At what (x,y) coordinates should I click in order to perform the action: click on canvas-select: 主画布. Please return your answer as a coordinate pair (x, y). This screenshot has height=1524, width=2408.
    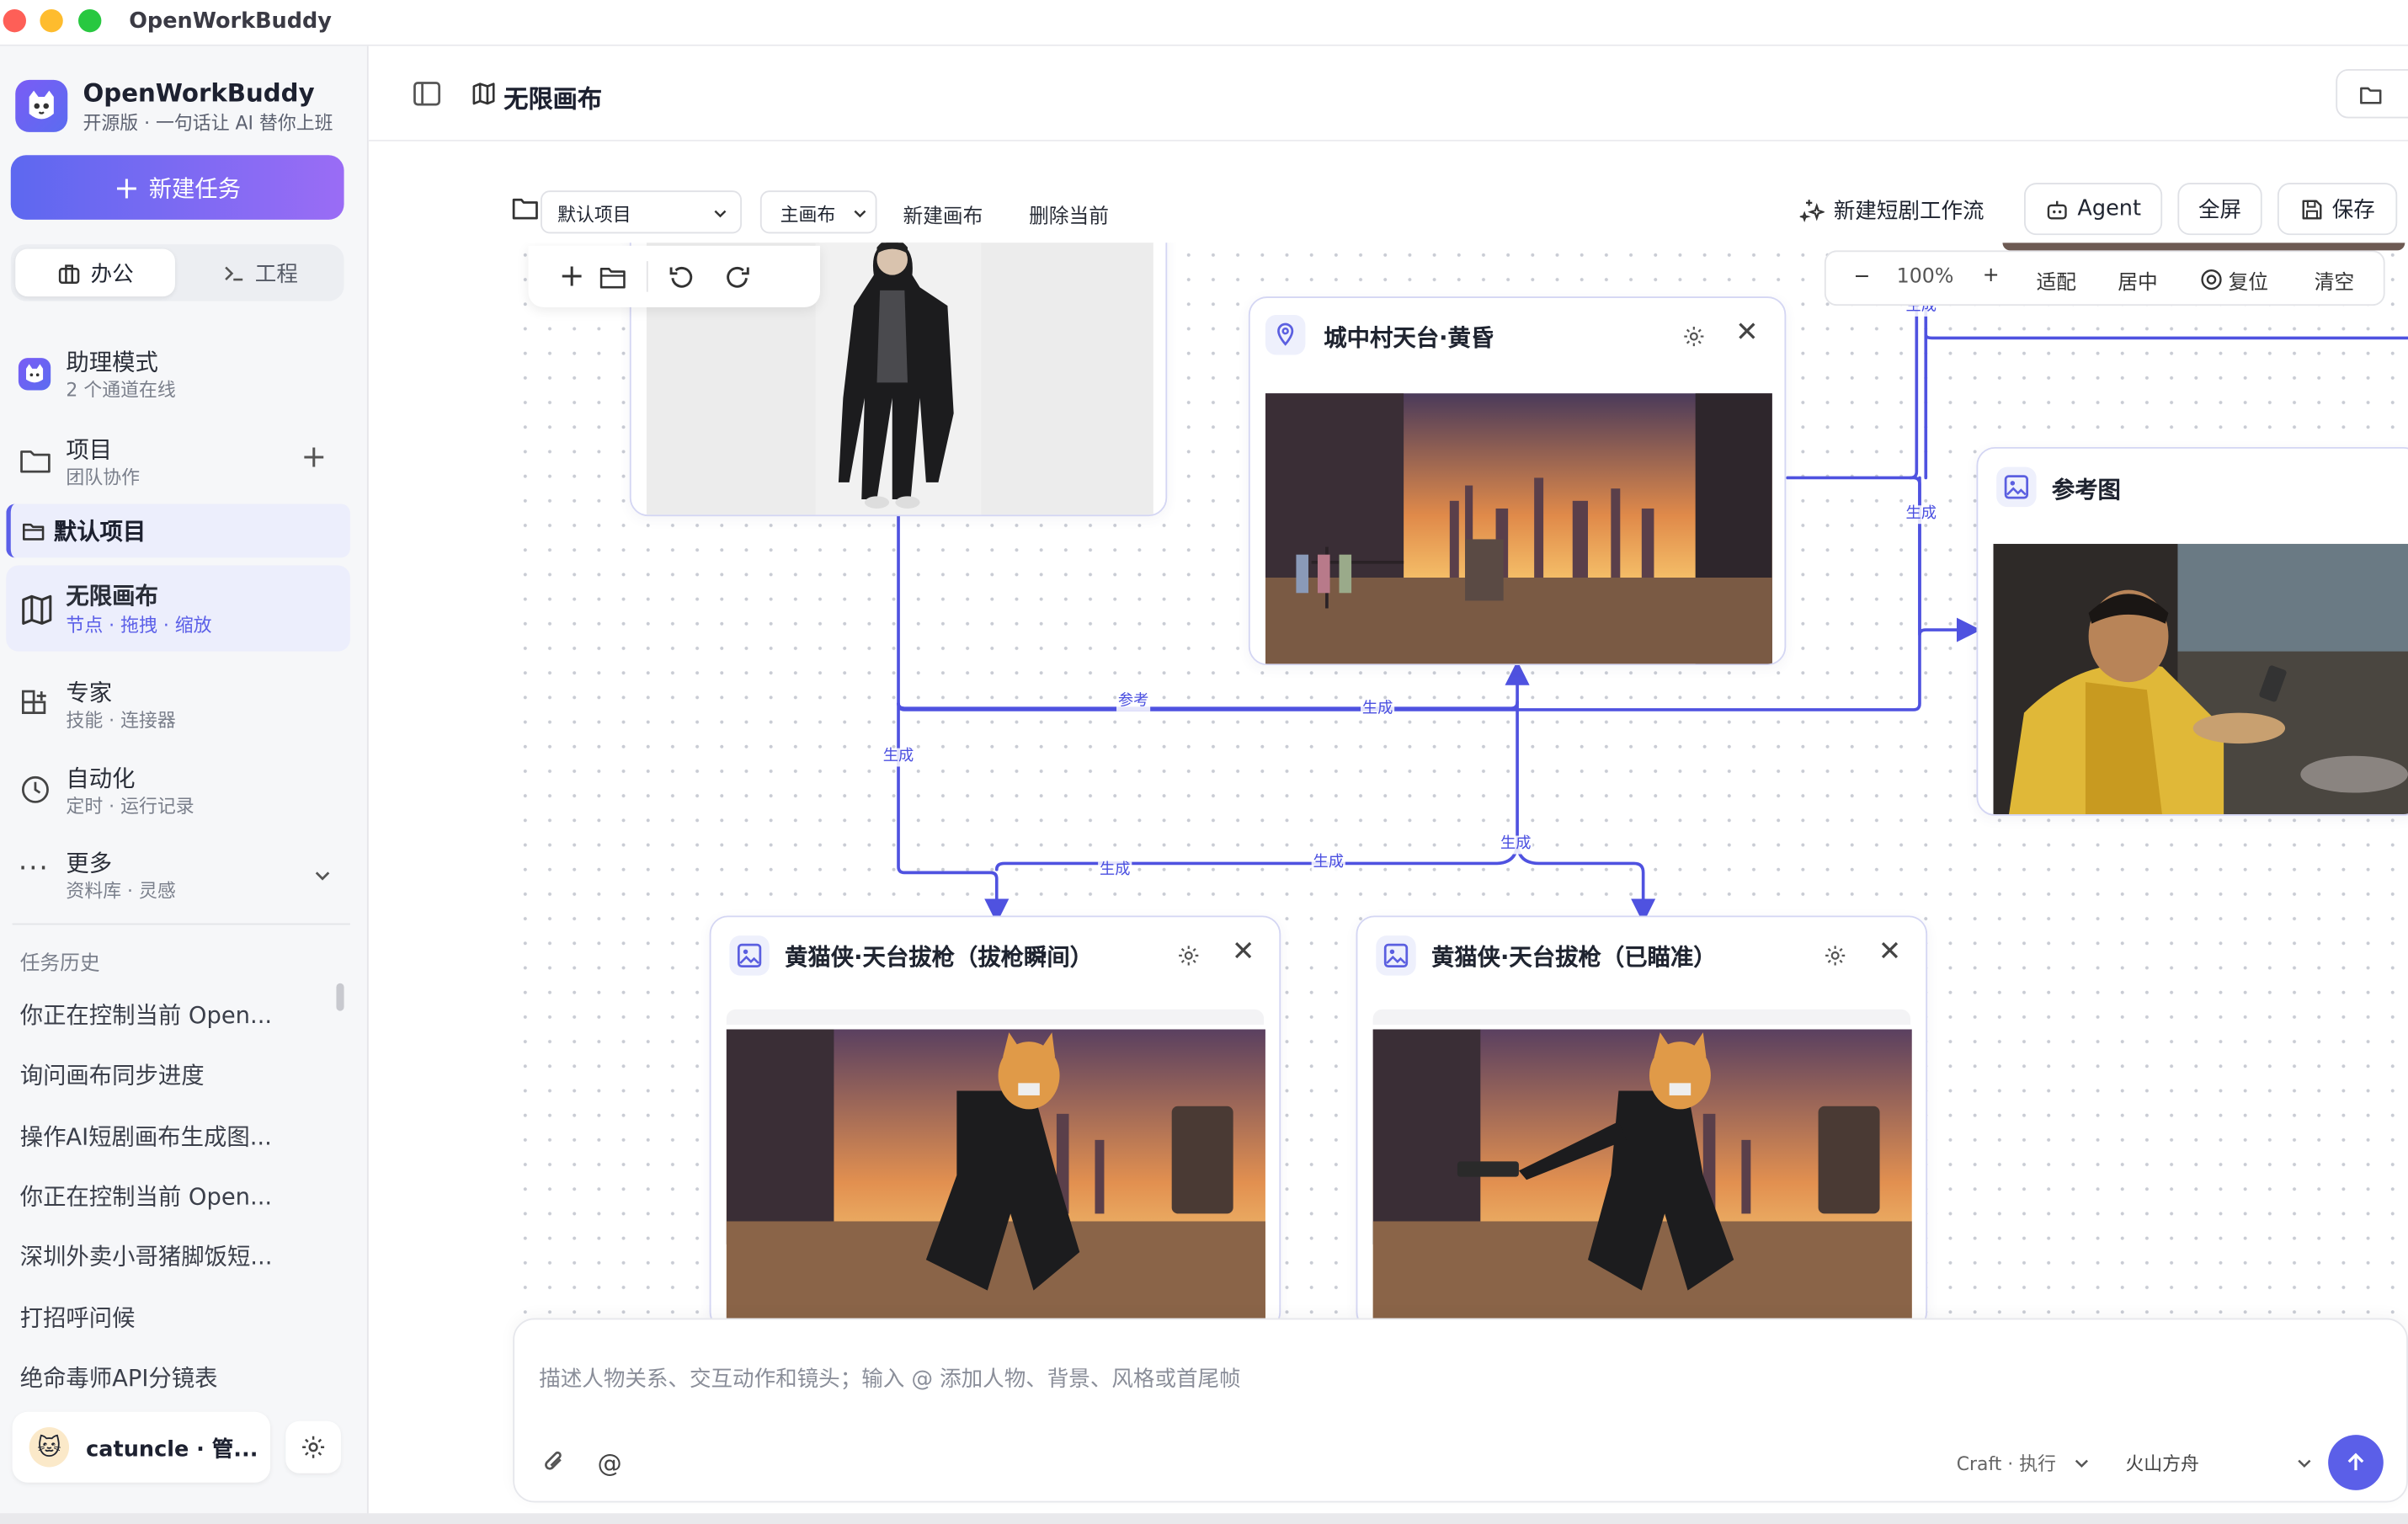
    Looking at the image, I should click on (818, 212).